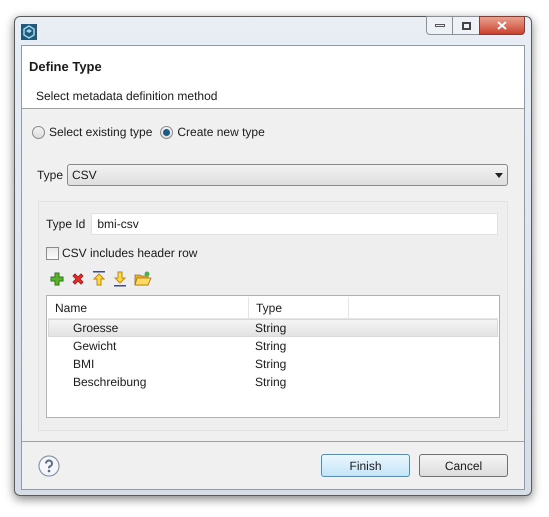 This screenshot has height=517, width=549. I want to click on table-cell-text: Gewicht, so click(95, 346).